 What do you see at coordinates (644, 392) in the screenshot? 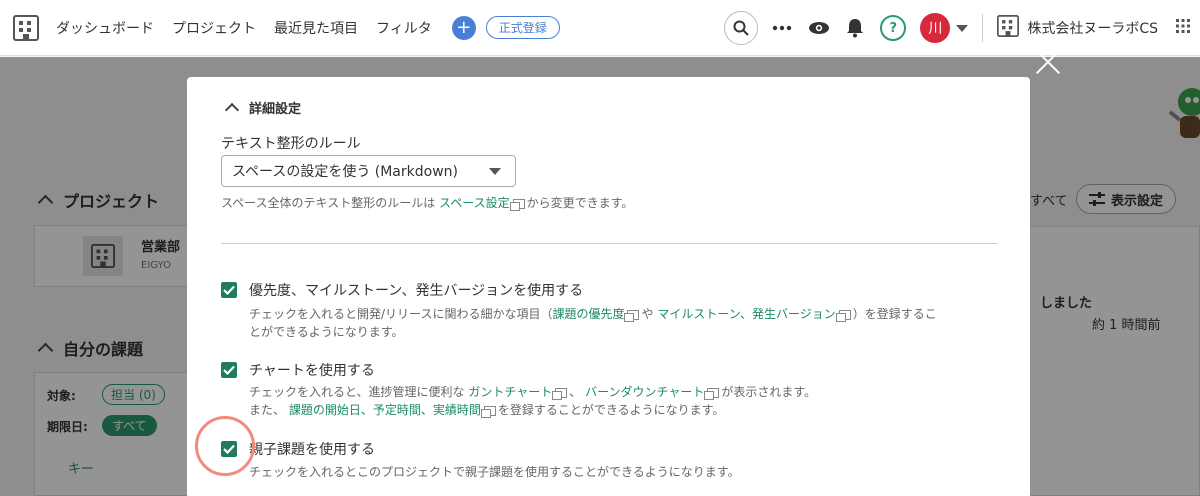
I see `burndown-chart-link: バーンダウンチャート` at bounding box center [644, 392].